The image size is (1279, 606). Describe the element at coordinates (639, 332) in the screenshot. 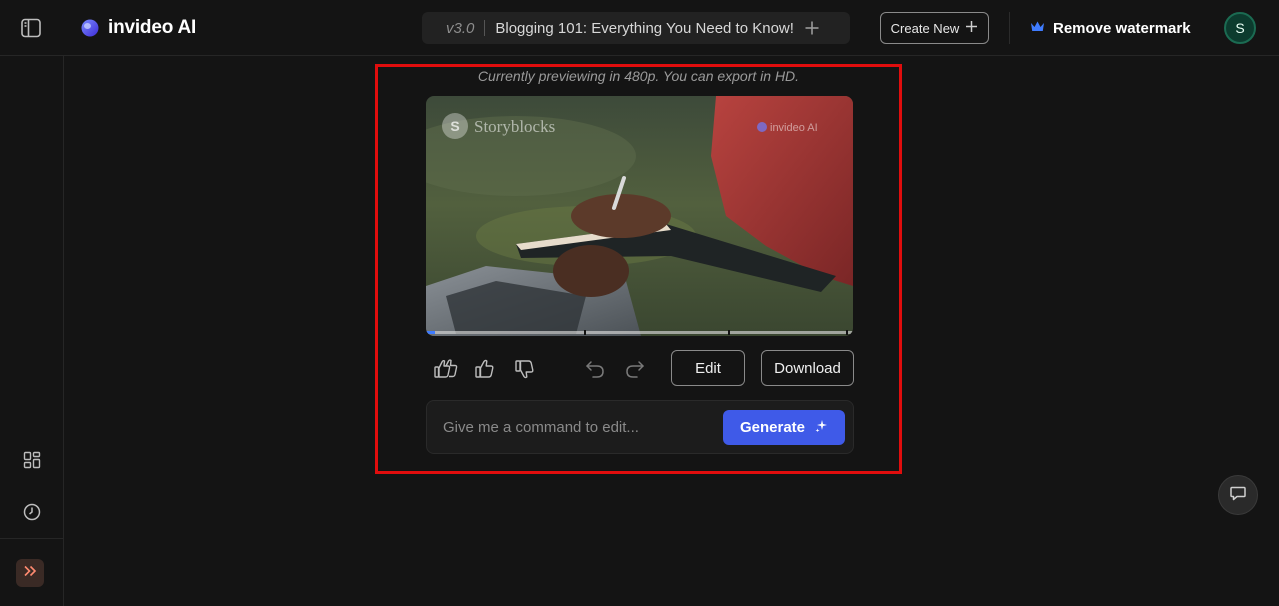

I see `progress-track` at that location.